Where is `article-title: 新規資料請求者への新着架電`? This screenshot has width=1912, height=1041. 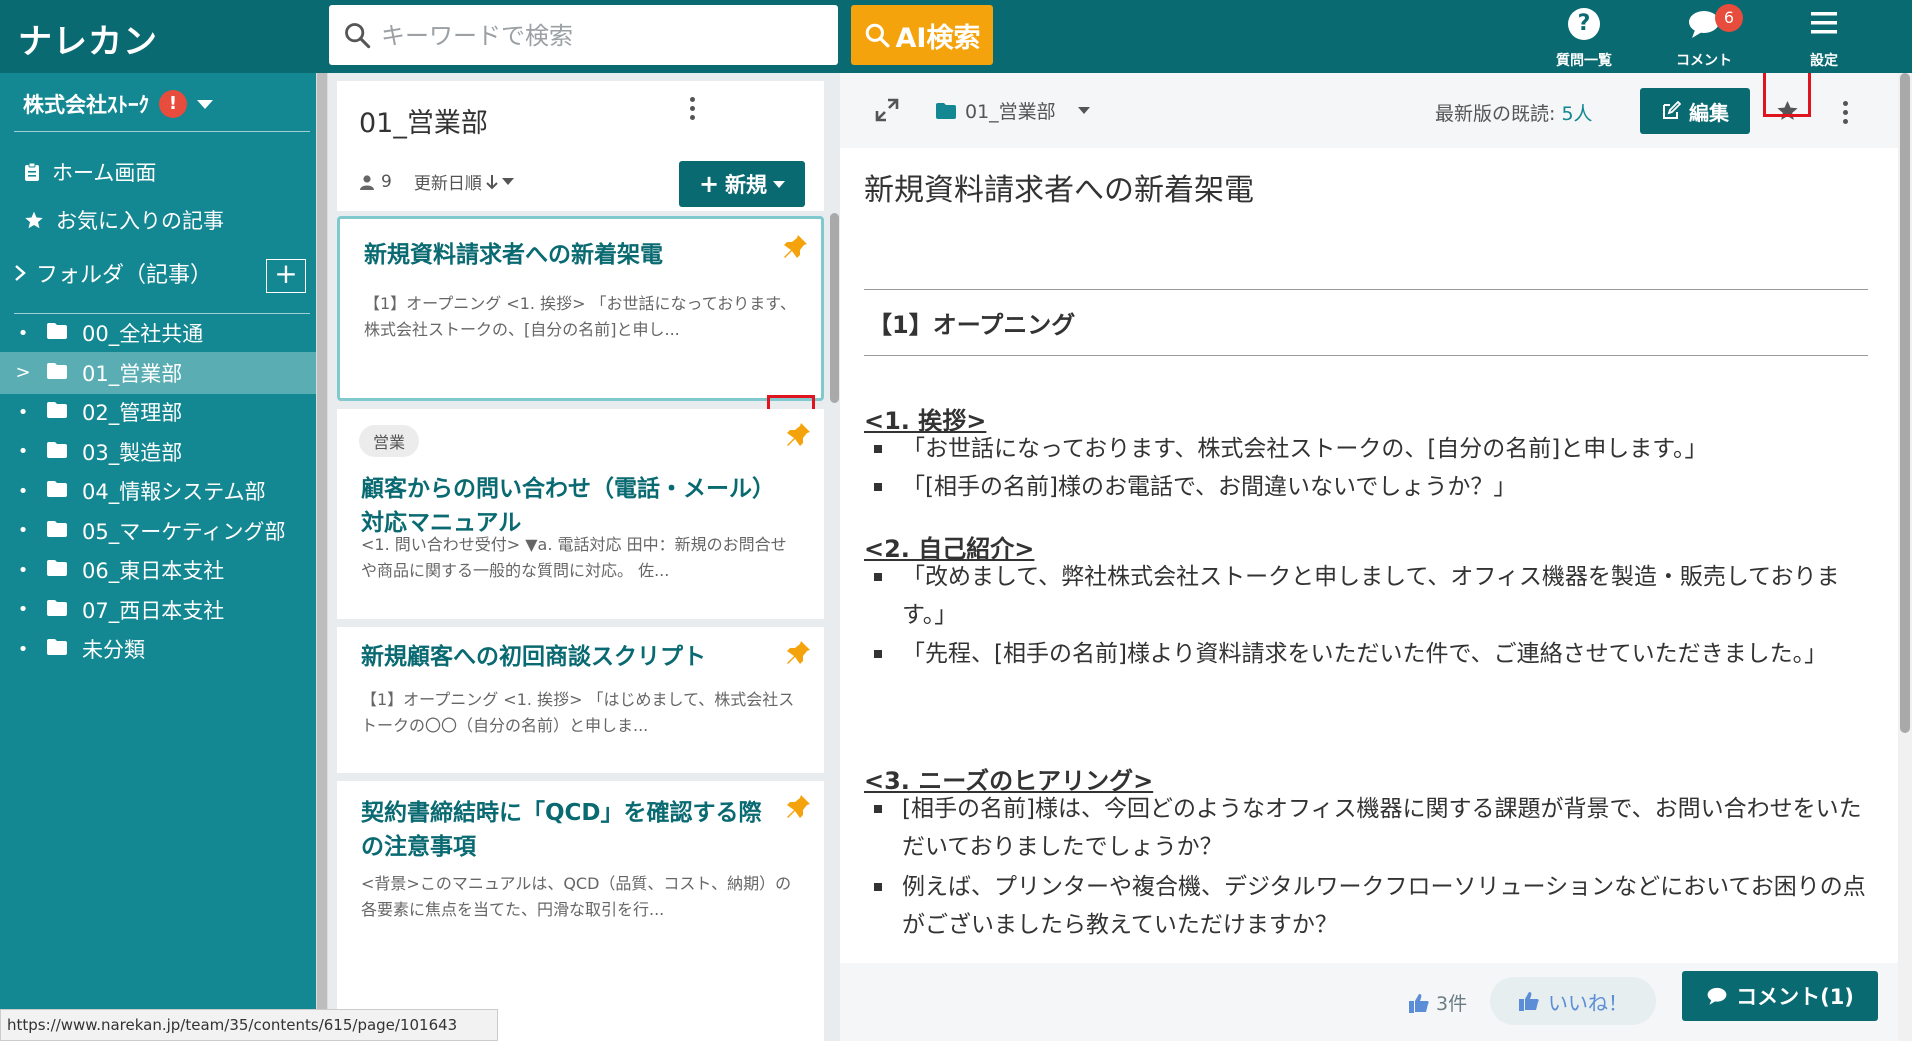 article-title: 新規資料請求者への新着架電 is located at coordinates (567, 255).